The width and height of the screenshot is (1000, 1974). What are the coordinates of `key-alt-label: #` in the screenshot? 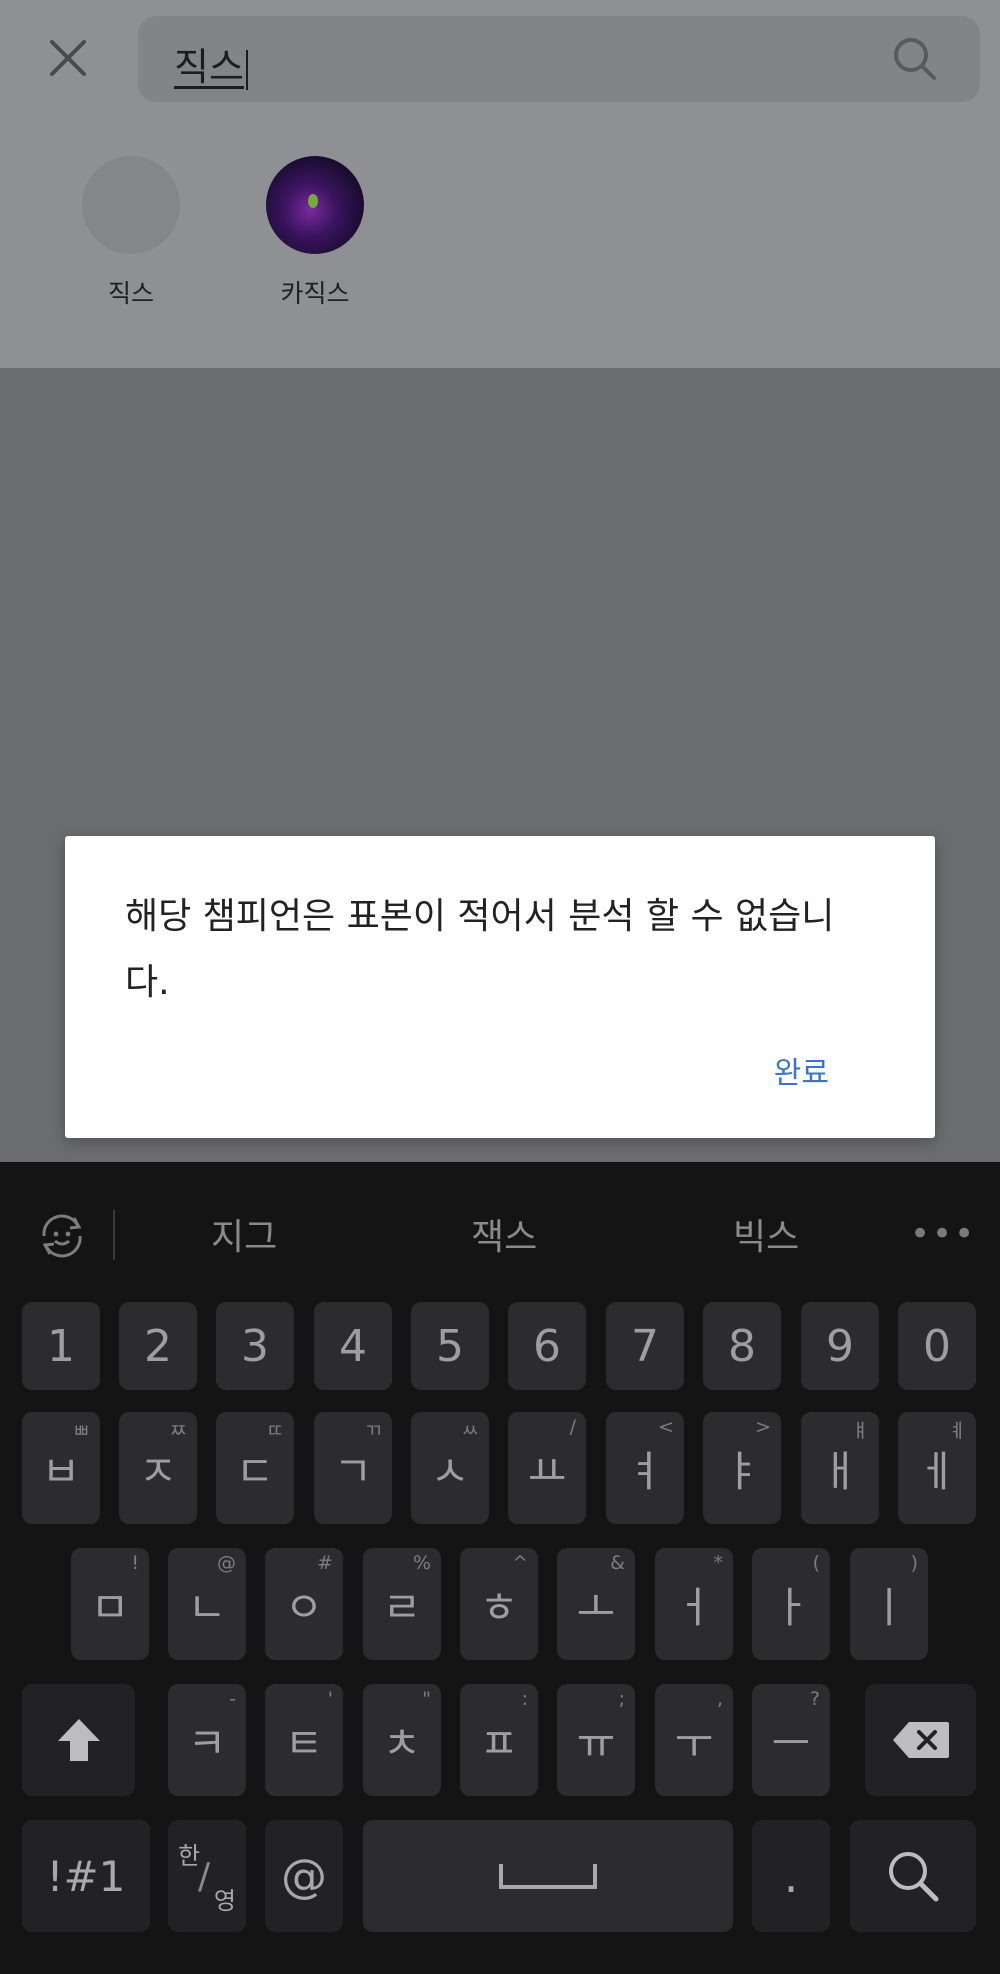 It's located at (325, 1563).